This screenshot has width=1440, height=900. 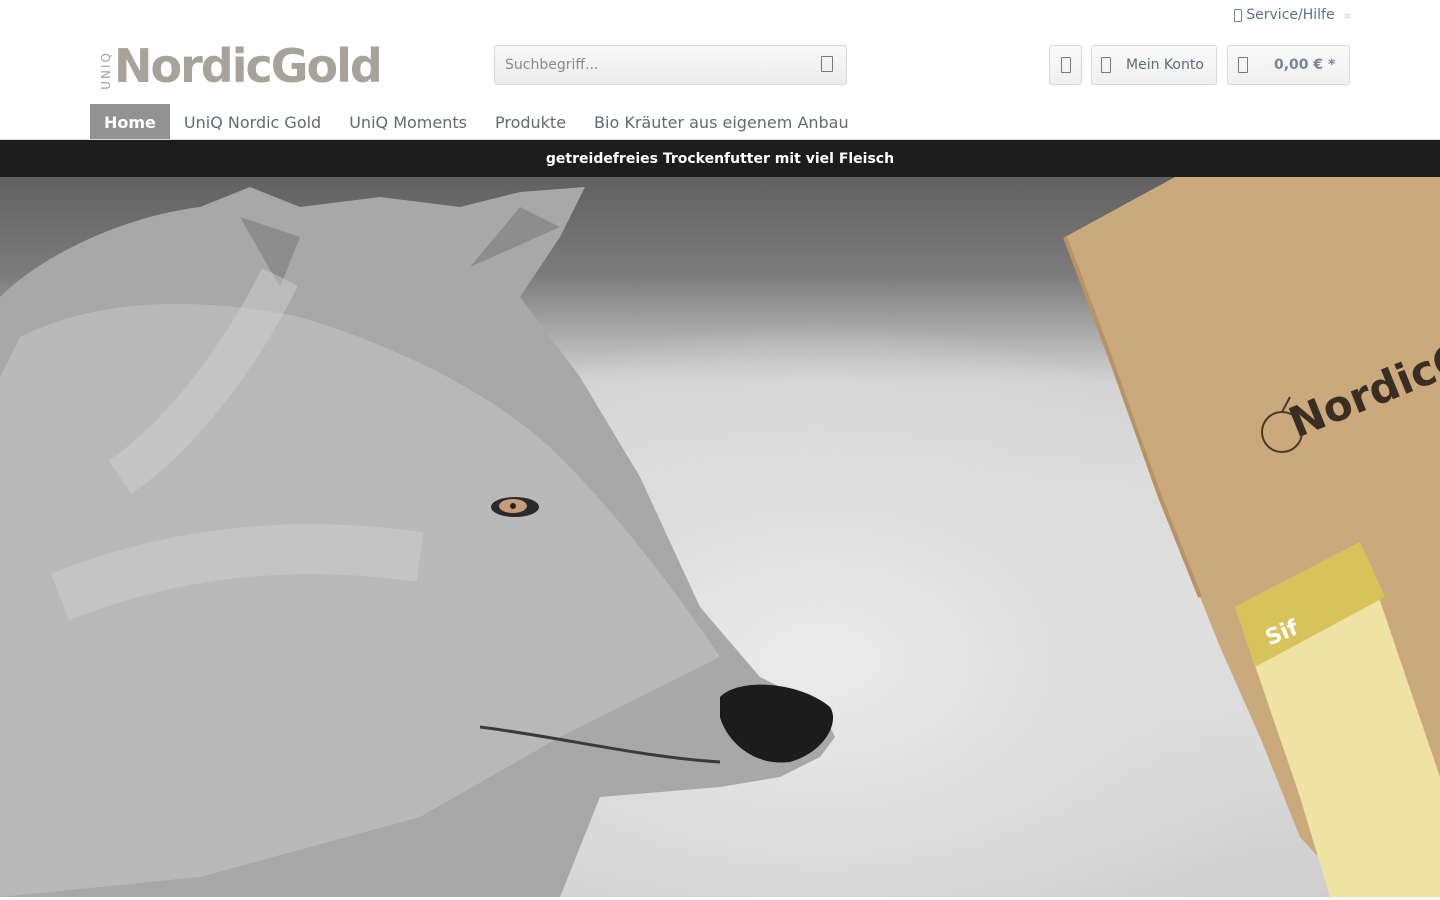 I want to click on account-label: Mein Konto, so click(x=1165, y=65).